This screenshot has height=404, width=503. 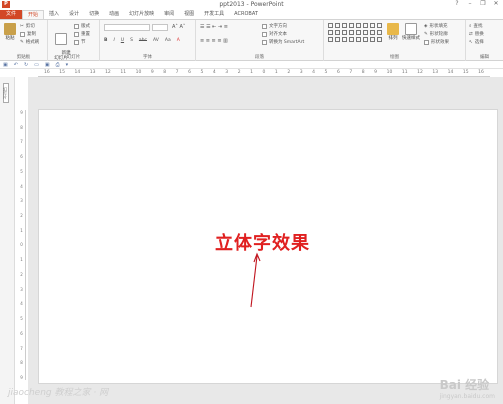 I want to click on drawing-group: 排列 快速样式 ◈ 形状填充 ✎ 形状轮廓 形状效果 绘图, so click(x=395, y=40).